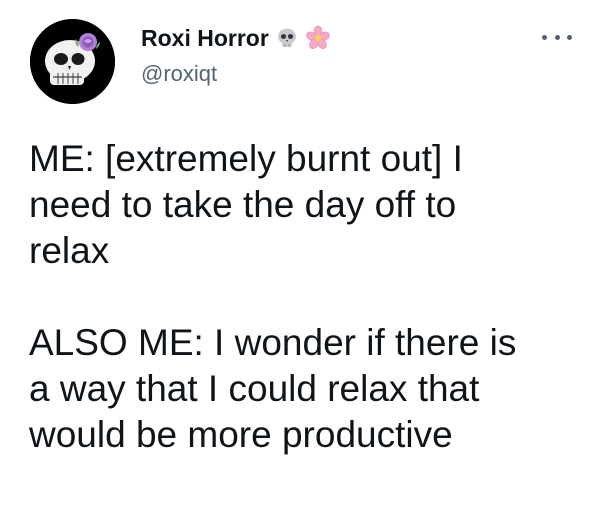  I want to click on cherry-blossom-icon, so click(318, 38).